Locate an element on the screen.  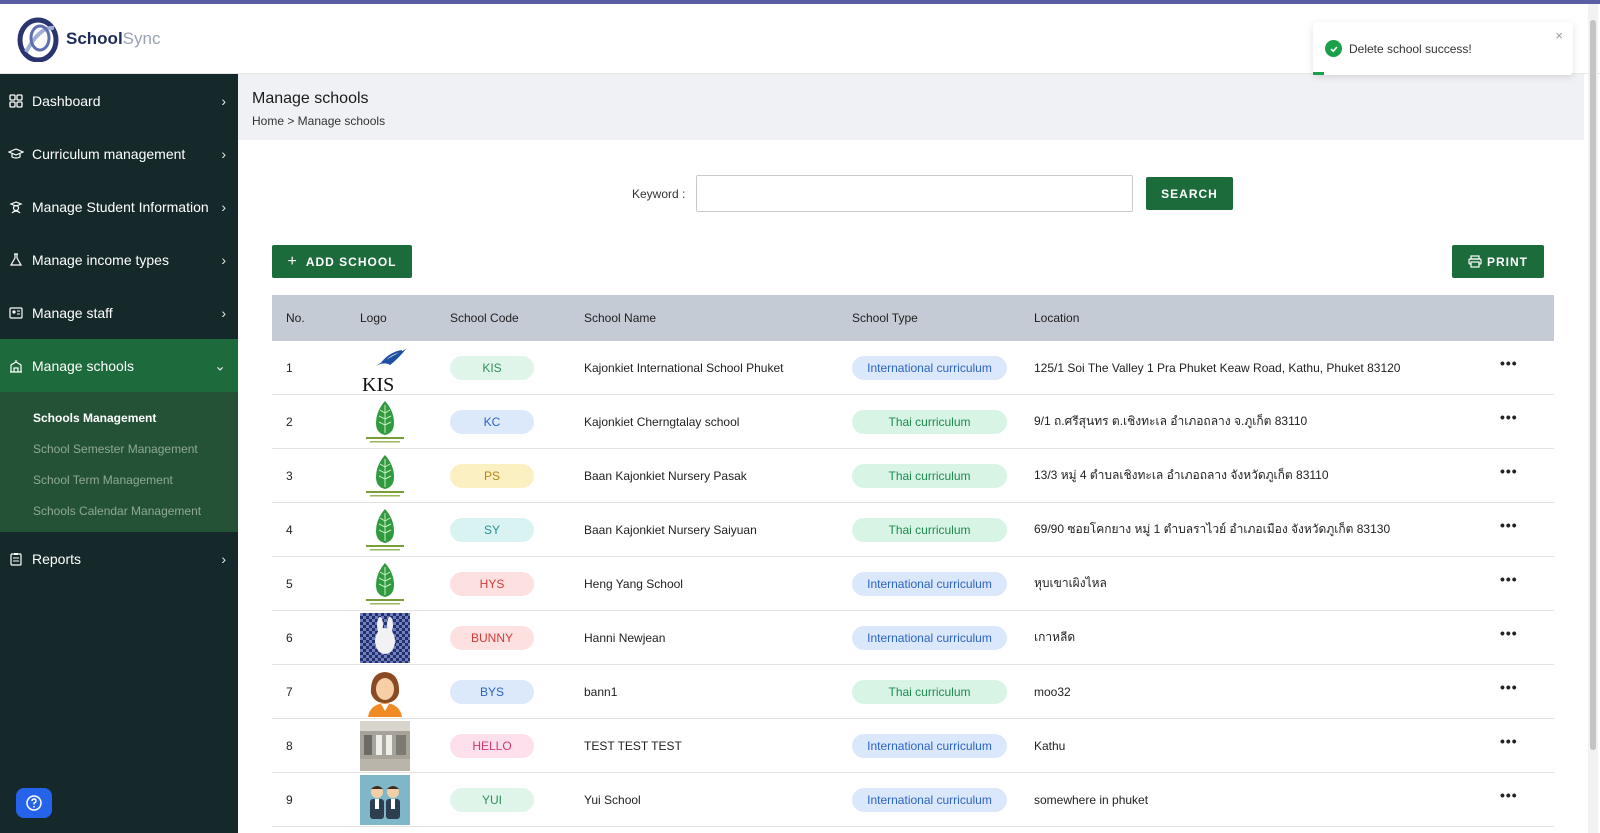
sidebar-item-dashboard: Dashboard › is located at coordinates (119, 100).